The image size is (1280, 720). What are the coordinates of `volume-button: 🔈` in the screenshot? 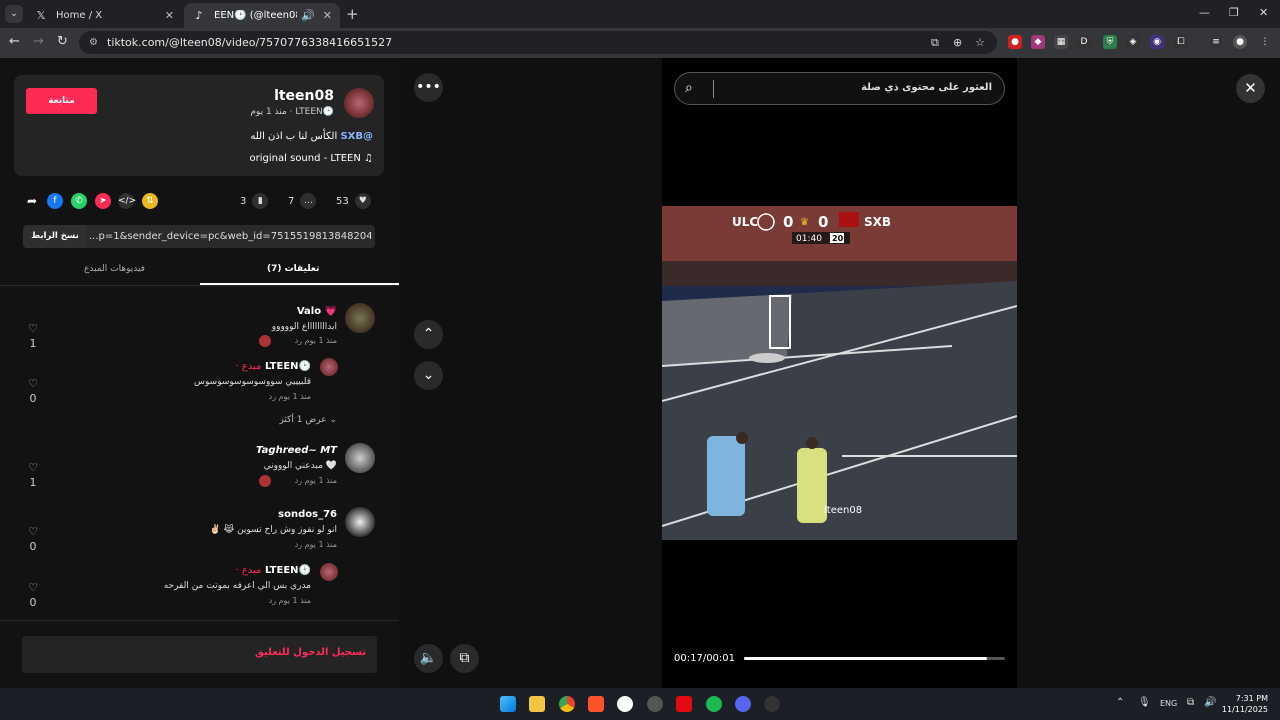 It's located at (428, 658).